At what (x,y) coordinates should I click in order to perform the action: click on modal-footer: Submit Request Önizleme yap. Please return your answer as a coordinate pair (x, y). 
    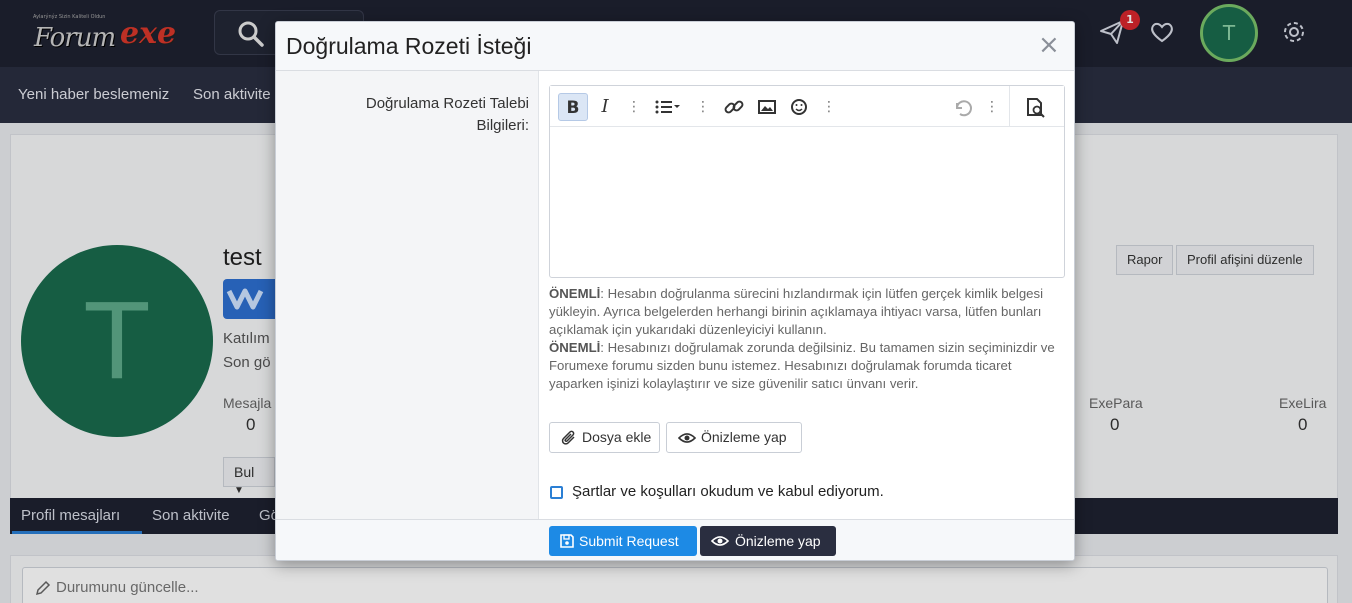
    Looking at the image, I should click on (675, 539).